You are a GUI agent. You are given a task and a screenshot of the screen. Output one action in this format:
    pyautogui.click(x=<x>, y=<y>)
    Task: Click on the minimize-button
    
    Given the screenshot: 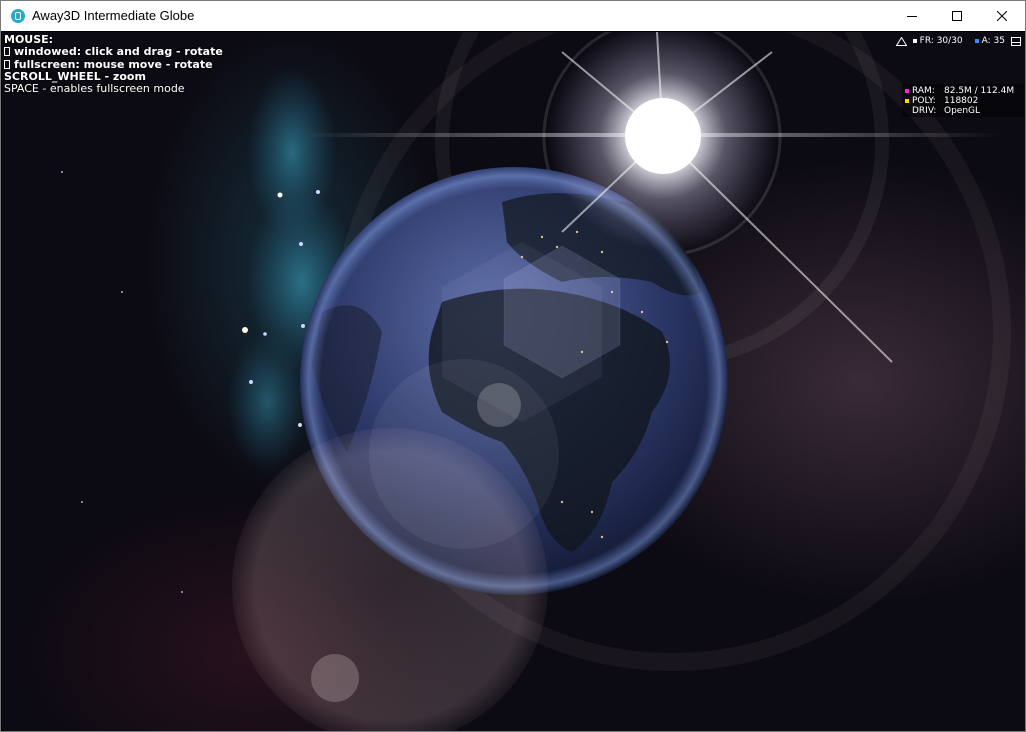 What is the action you would take?
    pyautogui.click(x=912, y=16)
    